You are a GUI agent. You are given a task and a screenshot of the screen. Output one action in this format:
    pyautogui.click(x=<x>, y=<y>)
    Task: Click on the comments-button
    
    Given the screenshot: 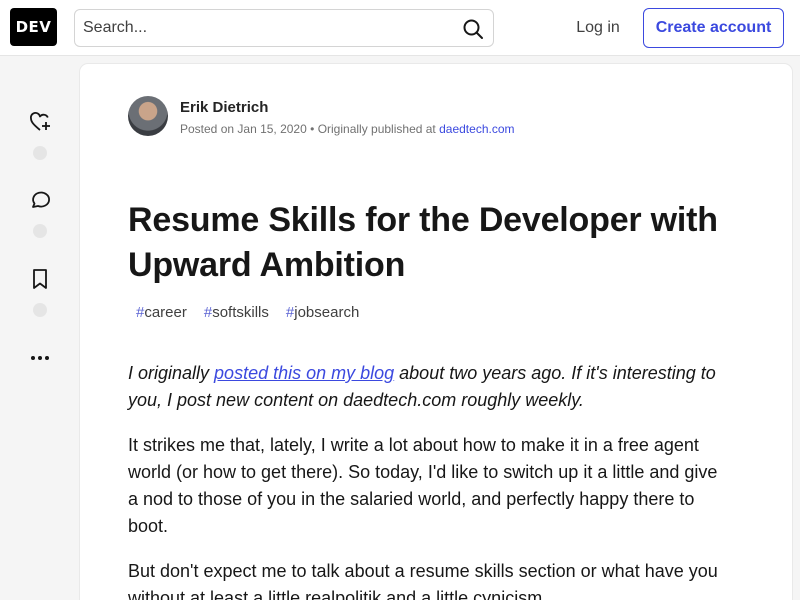 What is the action you would take?
    pyautogui.click(x=40, y=213)
    